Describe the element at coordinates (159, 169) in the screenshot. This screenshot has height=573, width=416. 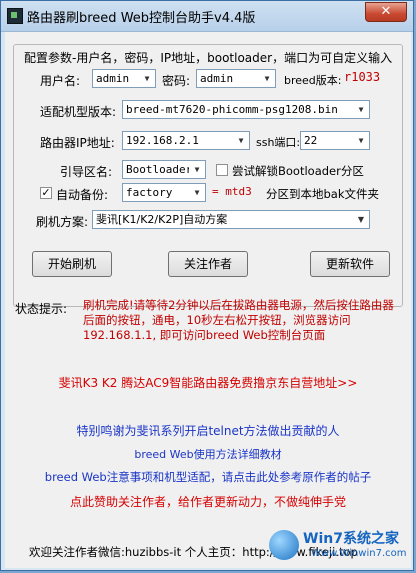
I see `boot-value: Bootloader` at that location.